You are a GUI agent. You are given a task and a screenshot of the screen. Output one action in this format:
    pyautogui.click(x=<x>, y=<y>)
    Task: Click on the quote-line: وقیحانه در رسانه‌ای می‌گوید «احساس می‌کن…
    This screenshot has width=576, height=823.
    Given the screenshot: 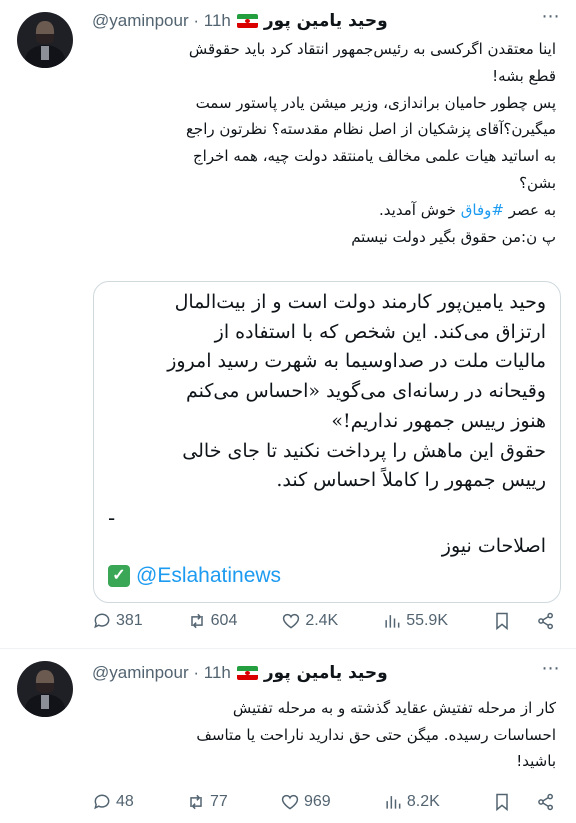 What is the action you would take?
    pyautogui.click(x=365, y=391)
    